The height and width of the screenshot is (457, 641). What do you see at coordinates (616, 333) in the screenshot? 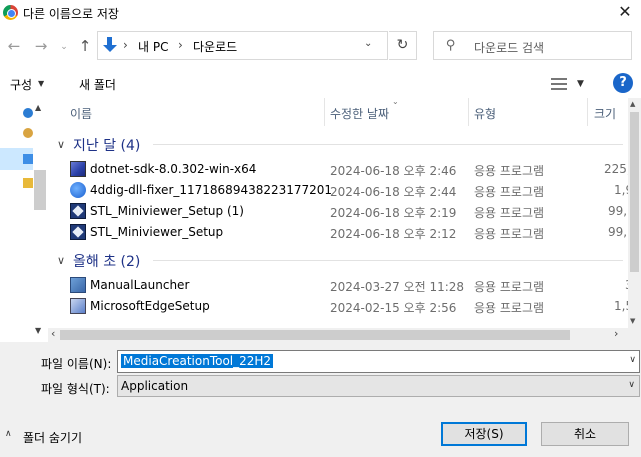
I see `scroll-right-arrow-icon: ›` at bounding box center [616, 333].